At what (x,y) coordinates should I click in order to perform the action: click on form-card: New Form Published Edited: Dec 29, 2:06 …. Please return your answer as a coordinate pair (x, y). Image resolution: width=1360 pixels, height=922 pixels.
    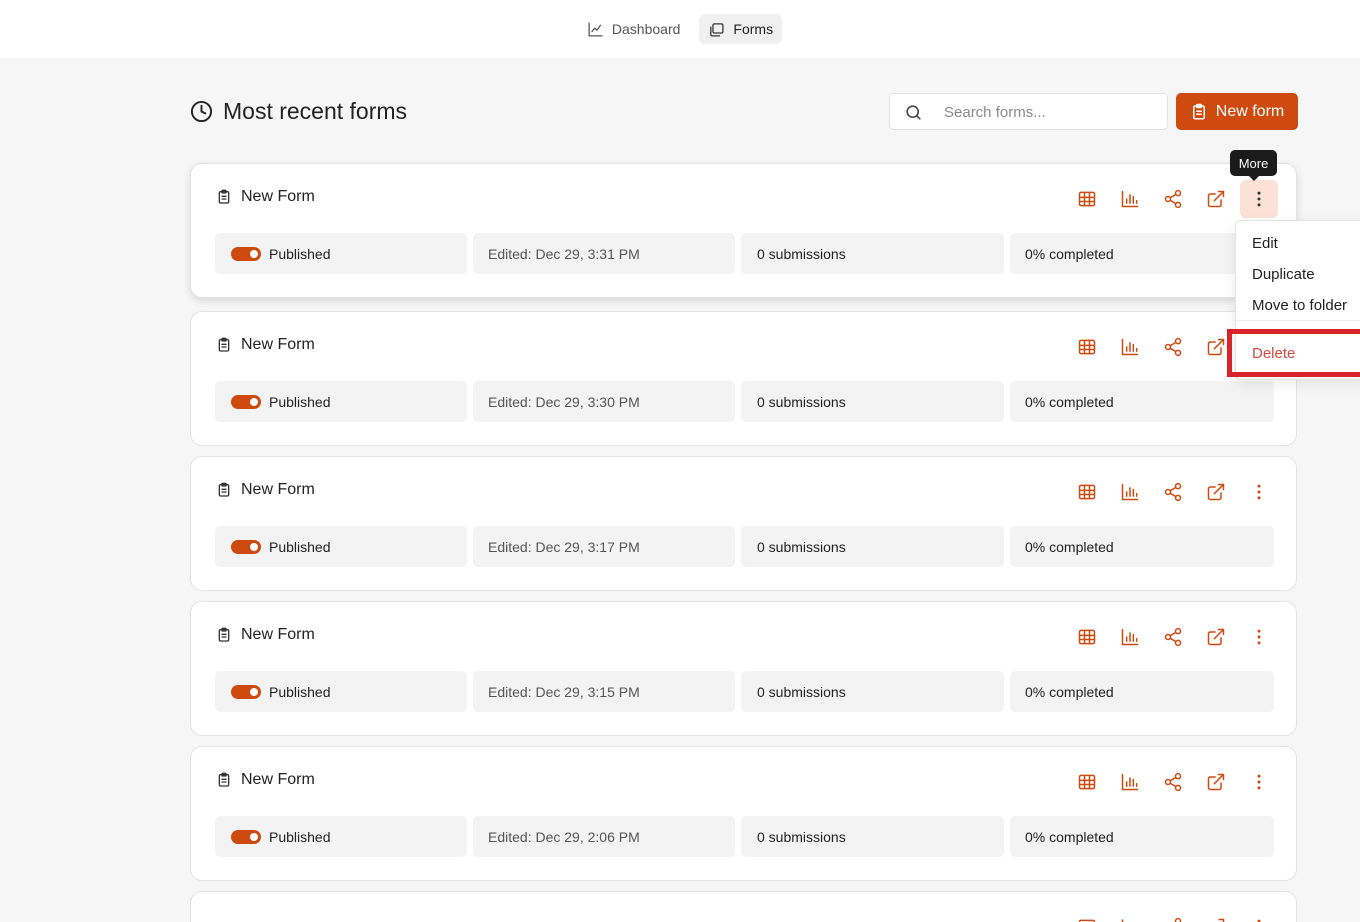
    Looking at the image, I should click on (743, 813).